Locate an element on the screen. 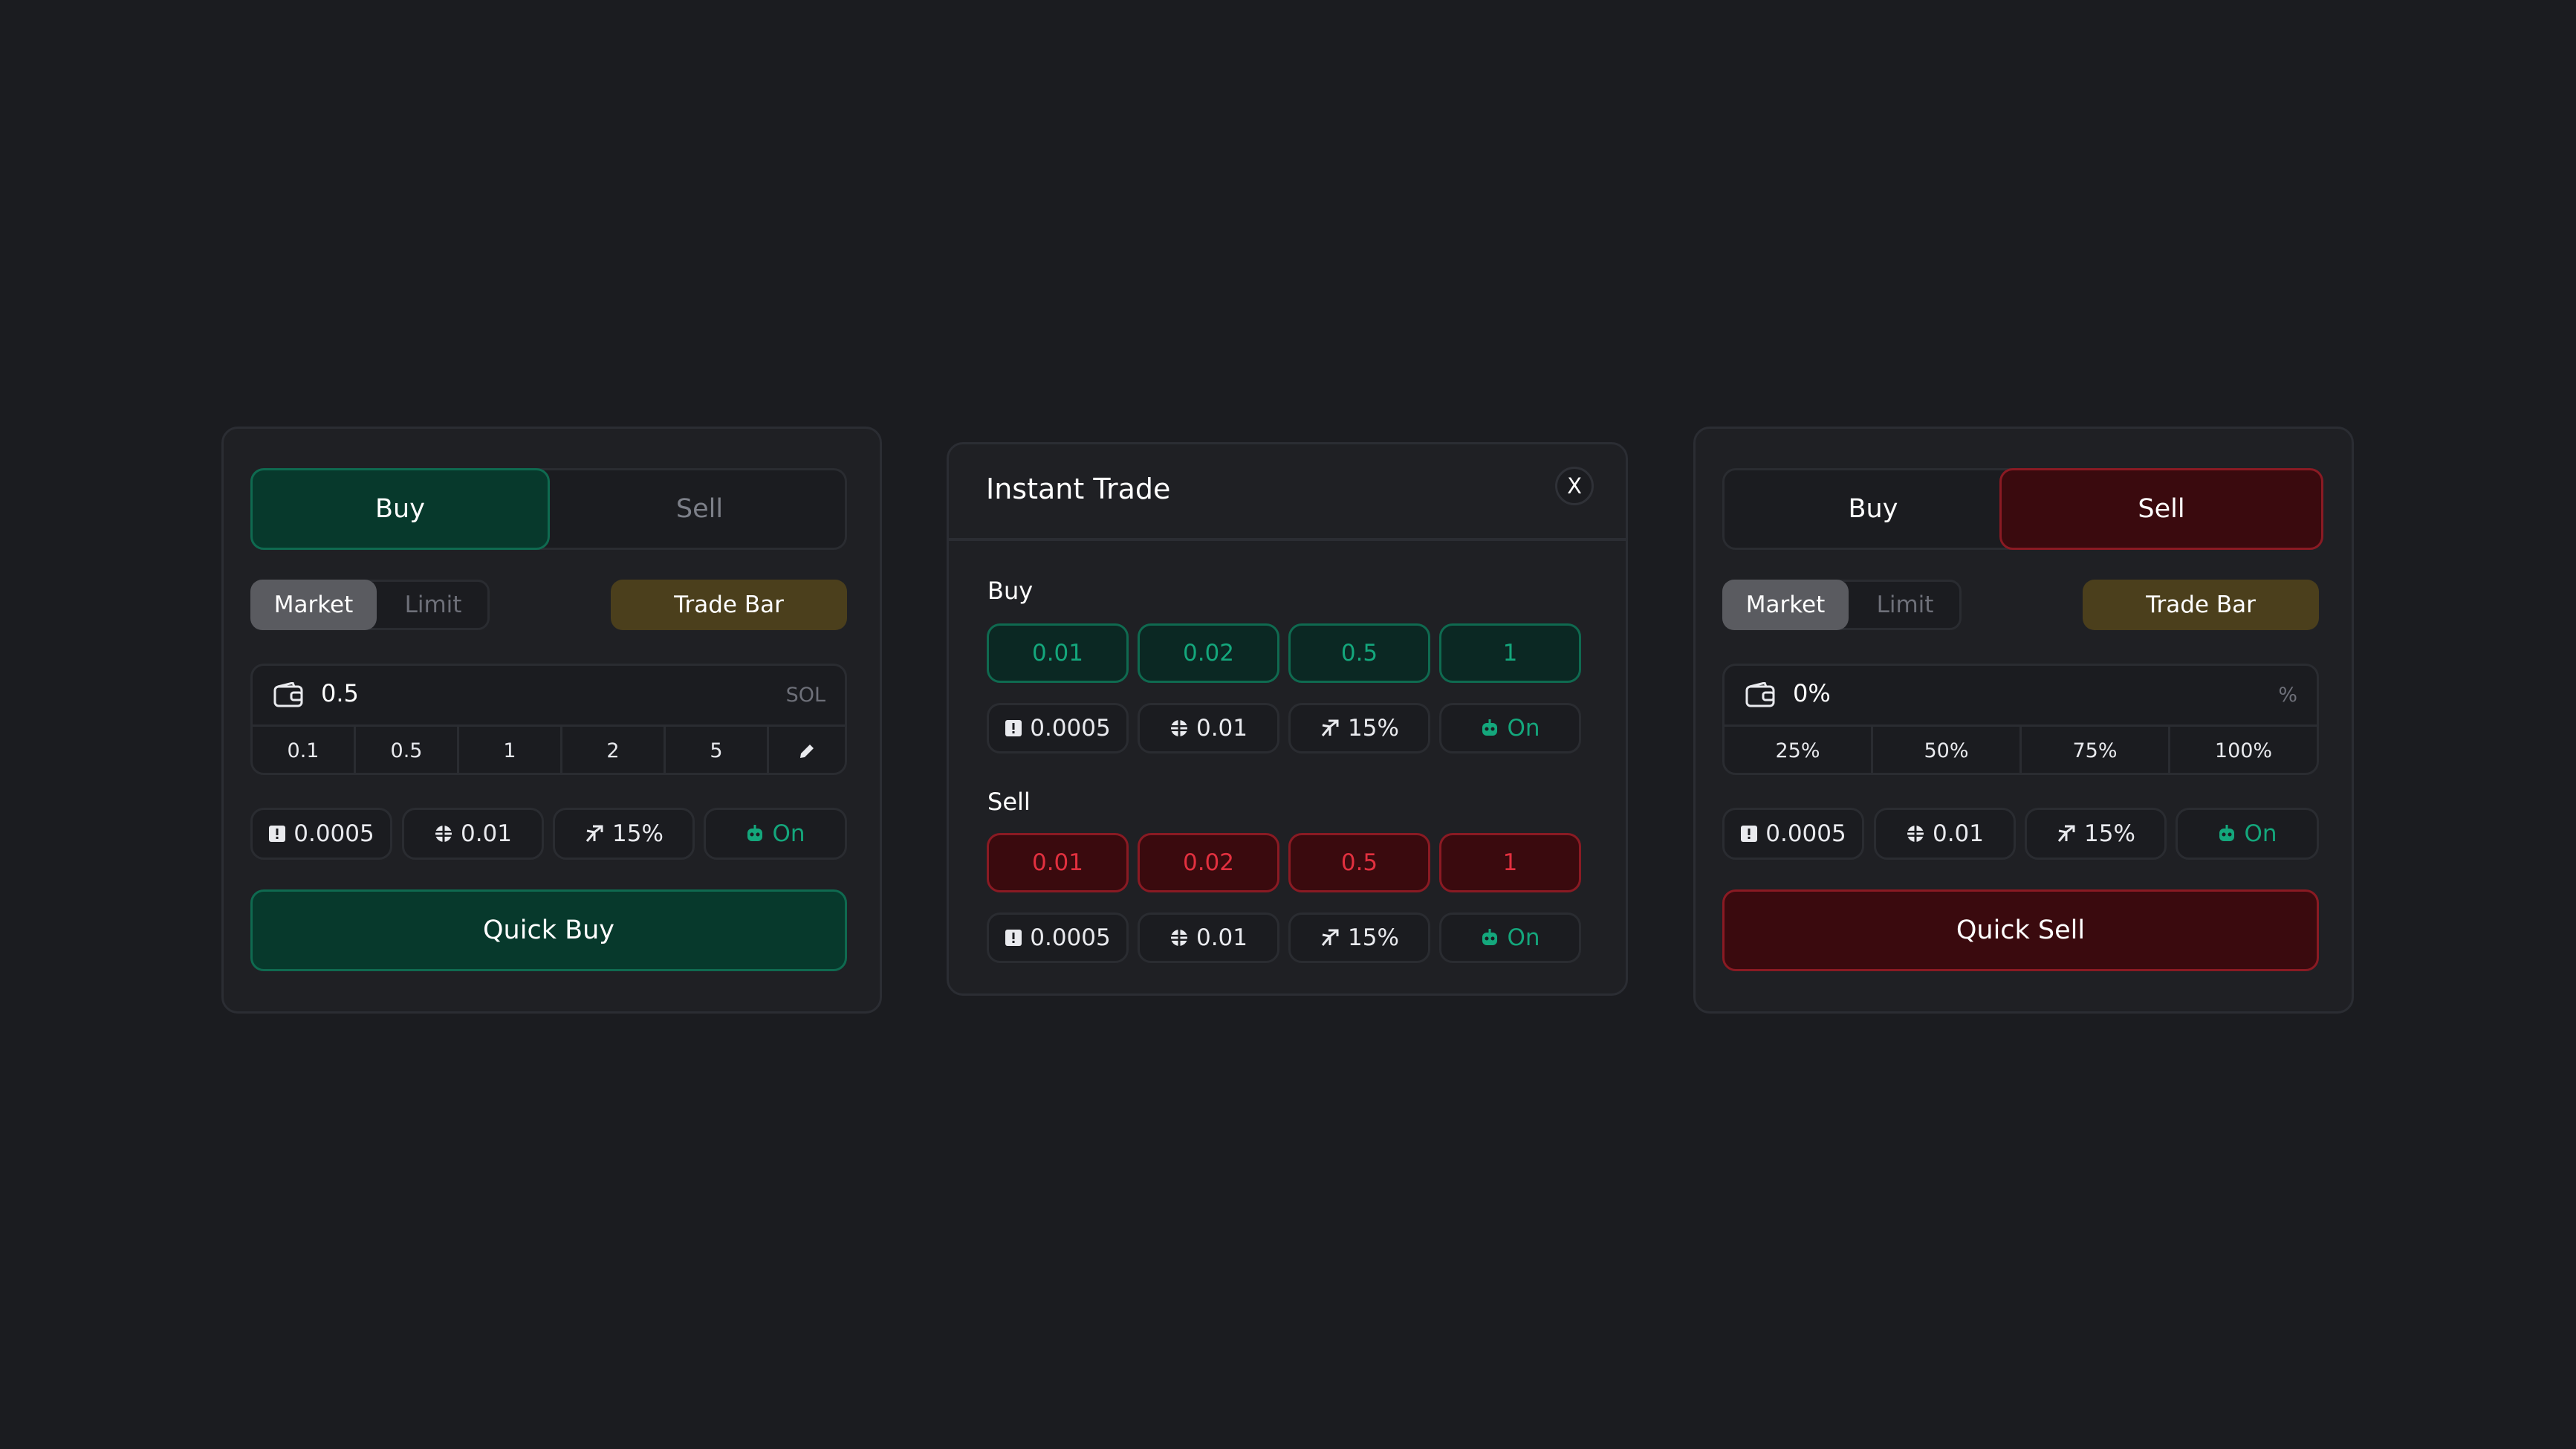  instant-buy-button: 0.01 is located at coordinates (1058, 653).